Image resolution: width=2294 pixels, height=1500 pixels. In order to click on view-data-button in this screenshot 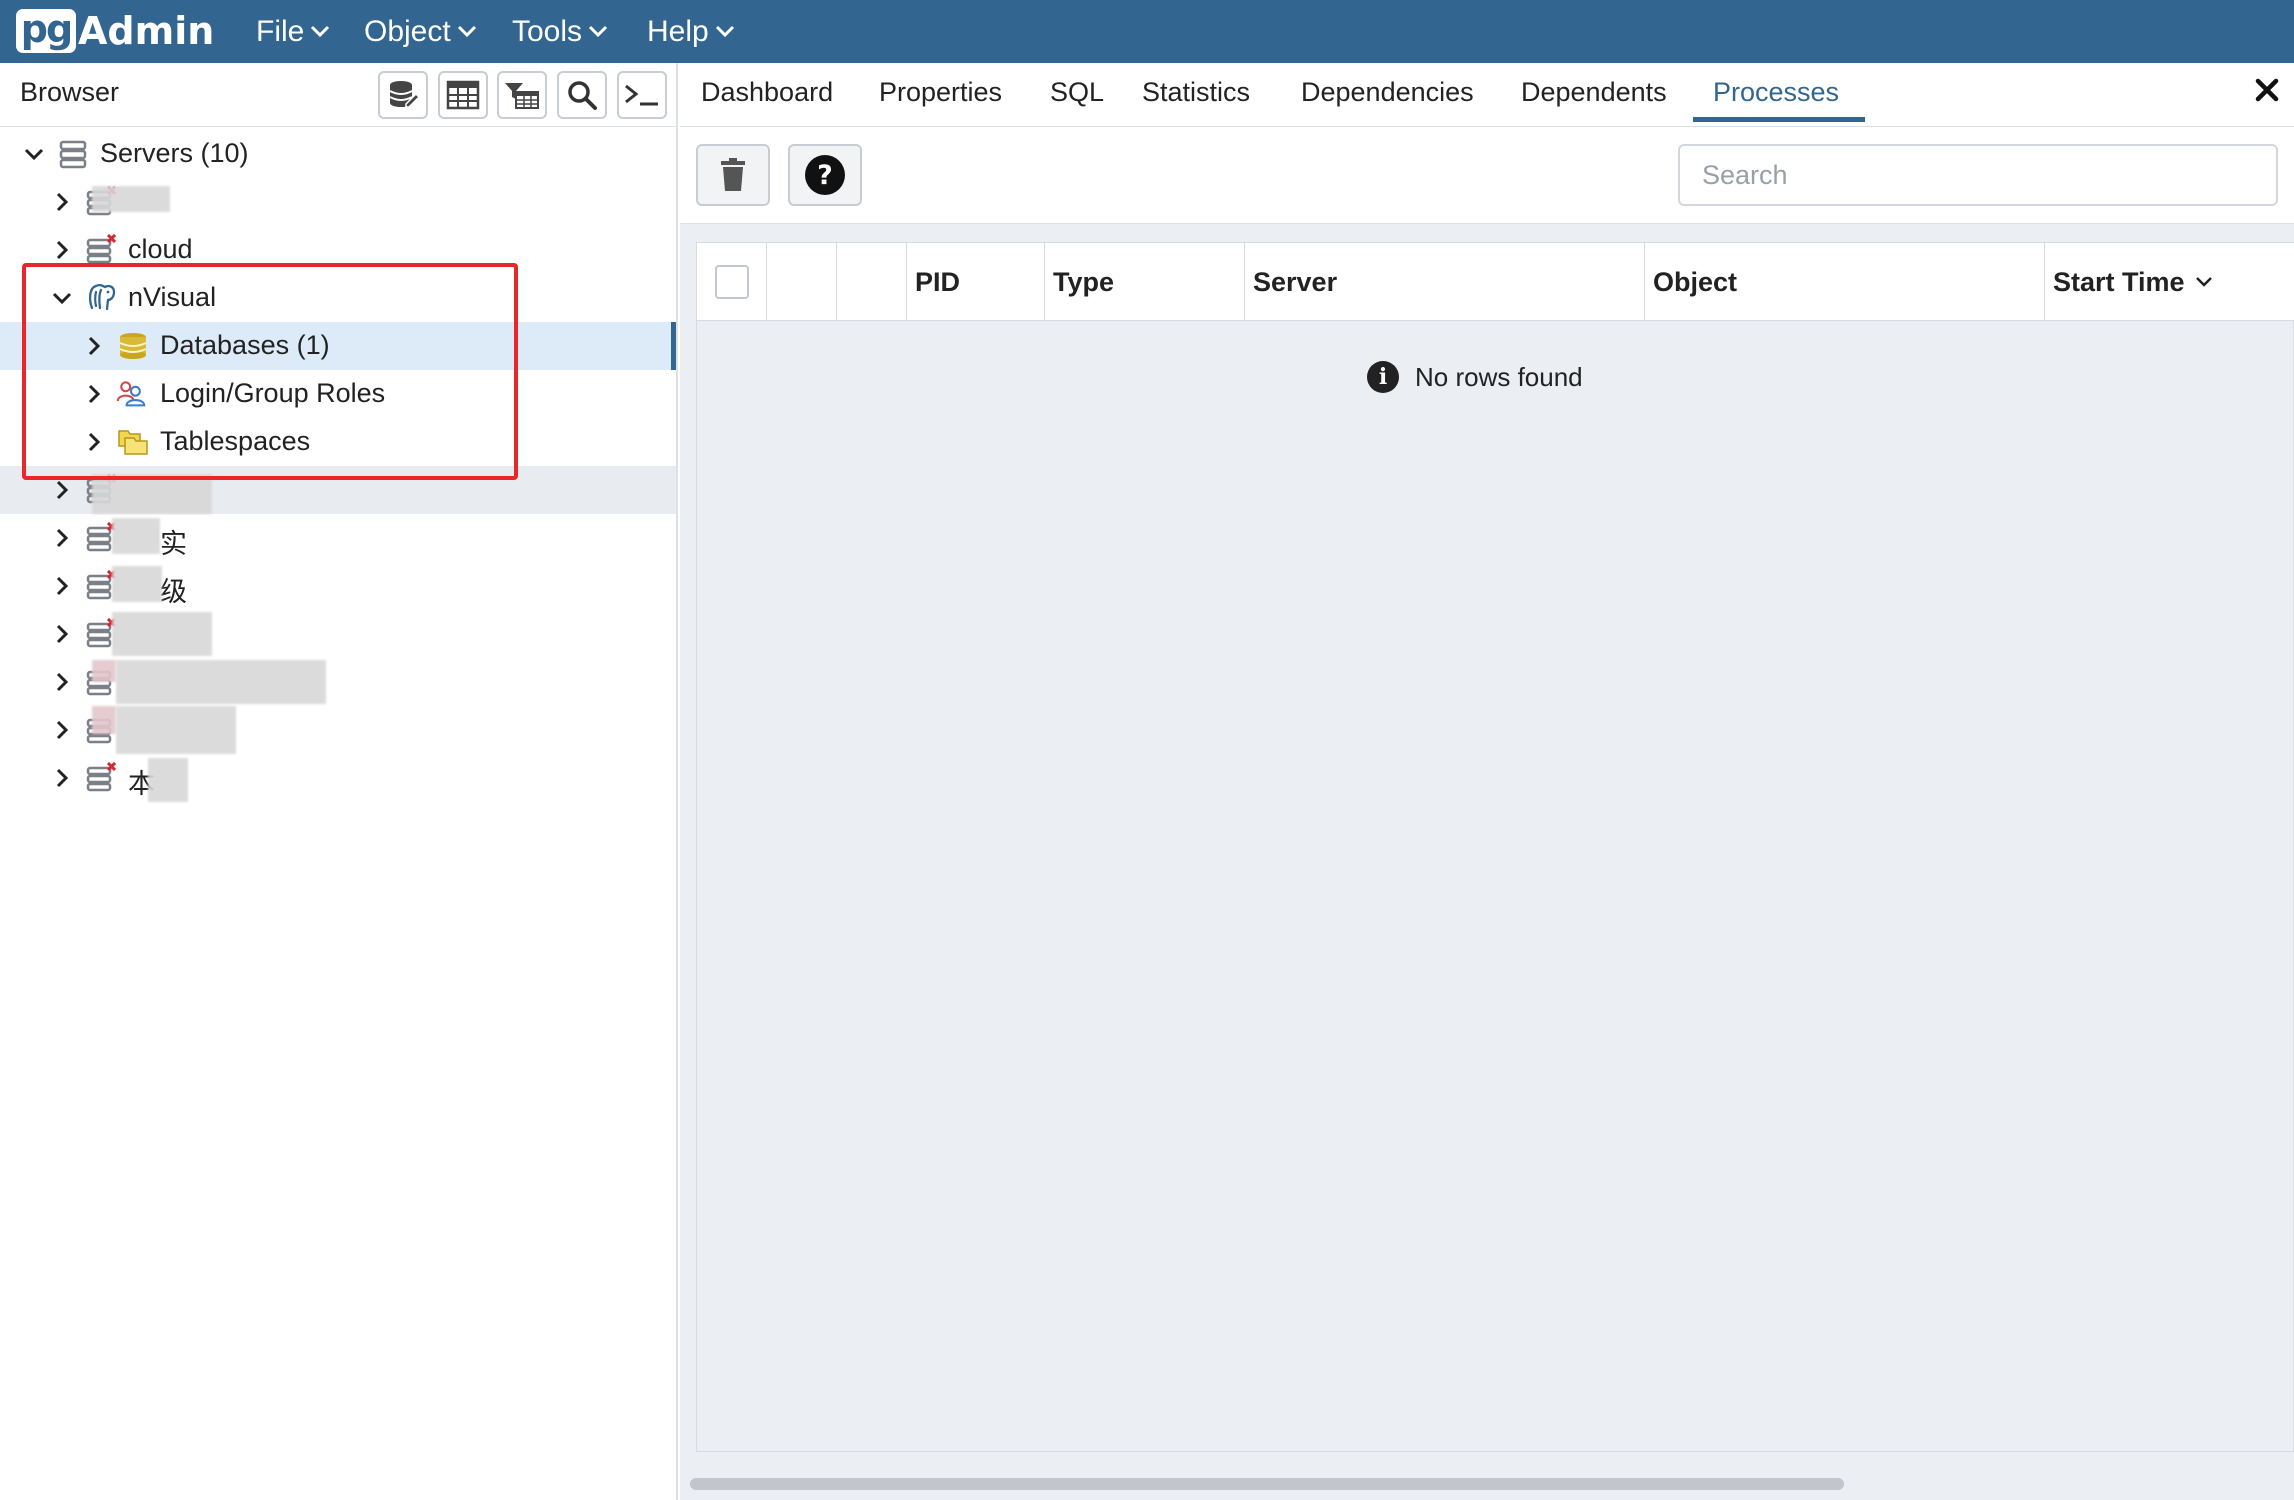, I will do `click(463, 95)`.